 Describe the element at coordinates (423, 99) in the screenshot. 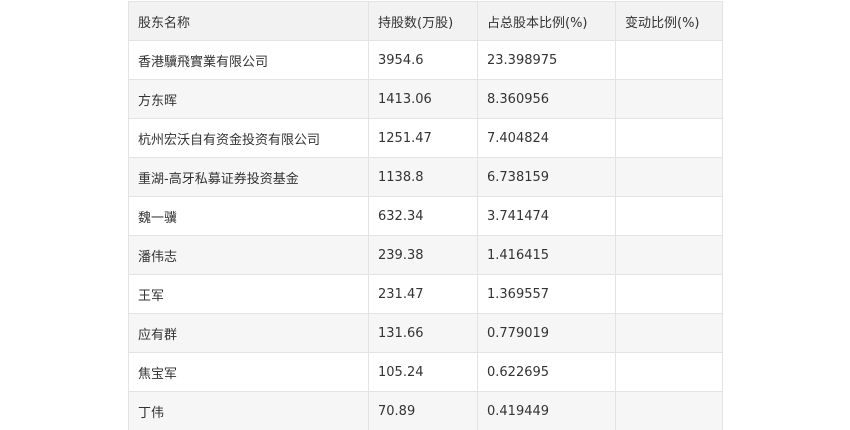

I see `cell-shares-held: 1413.06` at that location.